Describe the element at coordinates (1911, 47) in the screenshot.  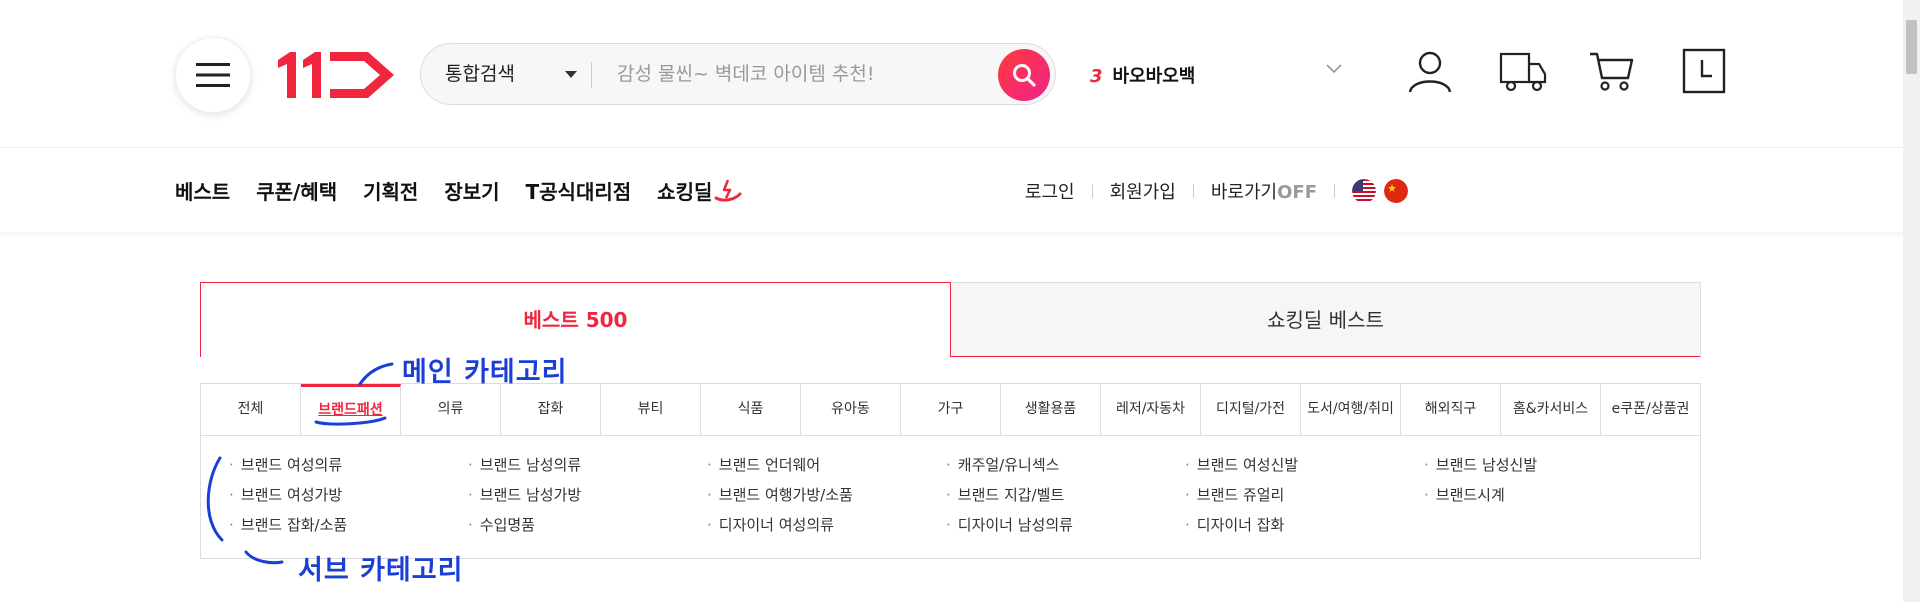
I see `scrollbar-thumb` at that location.